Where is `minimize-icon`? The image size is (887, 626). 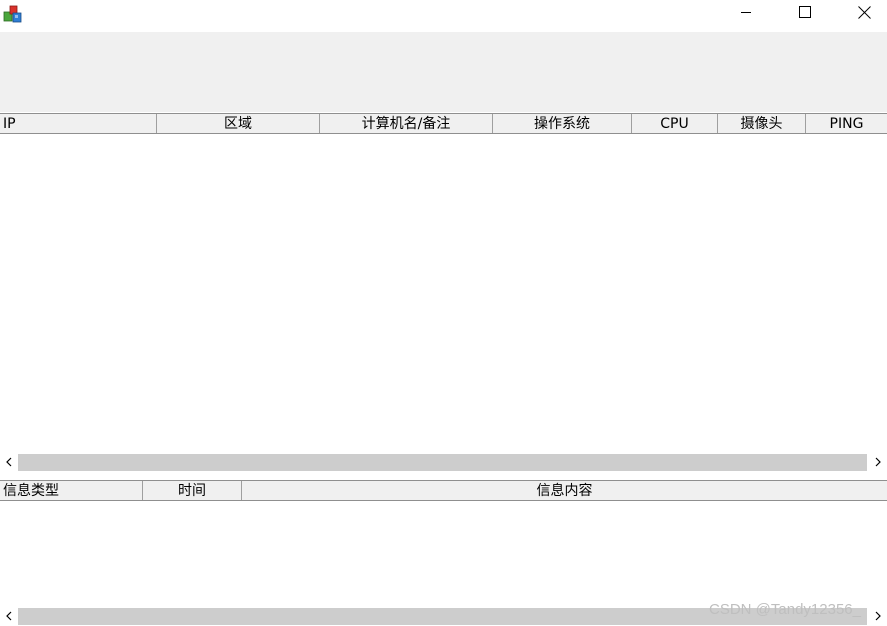 minimize-icon is located at coordinates (746, 14).